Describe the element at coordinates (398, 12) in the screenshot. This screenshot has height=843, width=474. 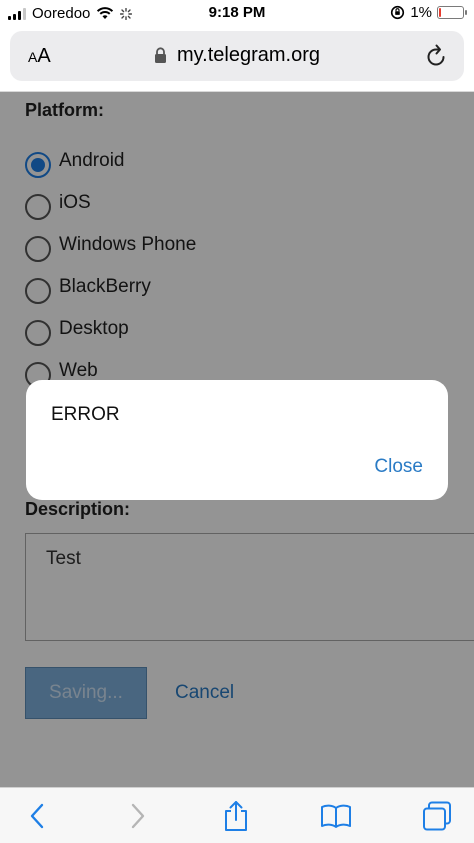
I see `orientation-lock-icon` at that location.